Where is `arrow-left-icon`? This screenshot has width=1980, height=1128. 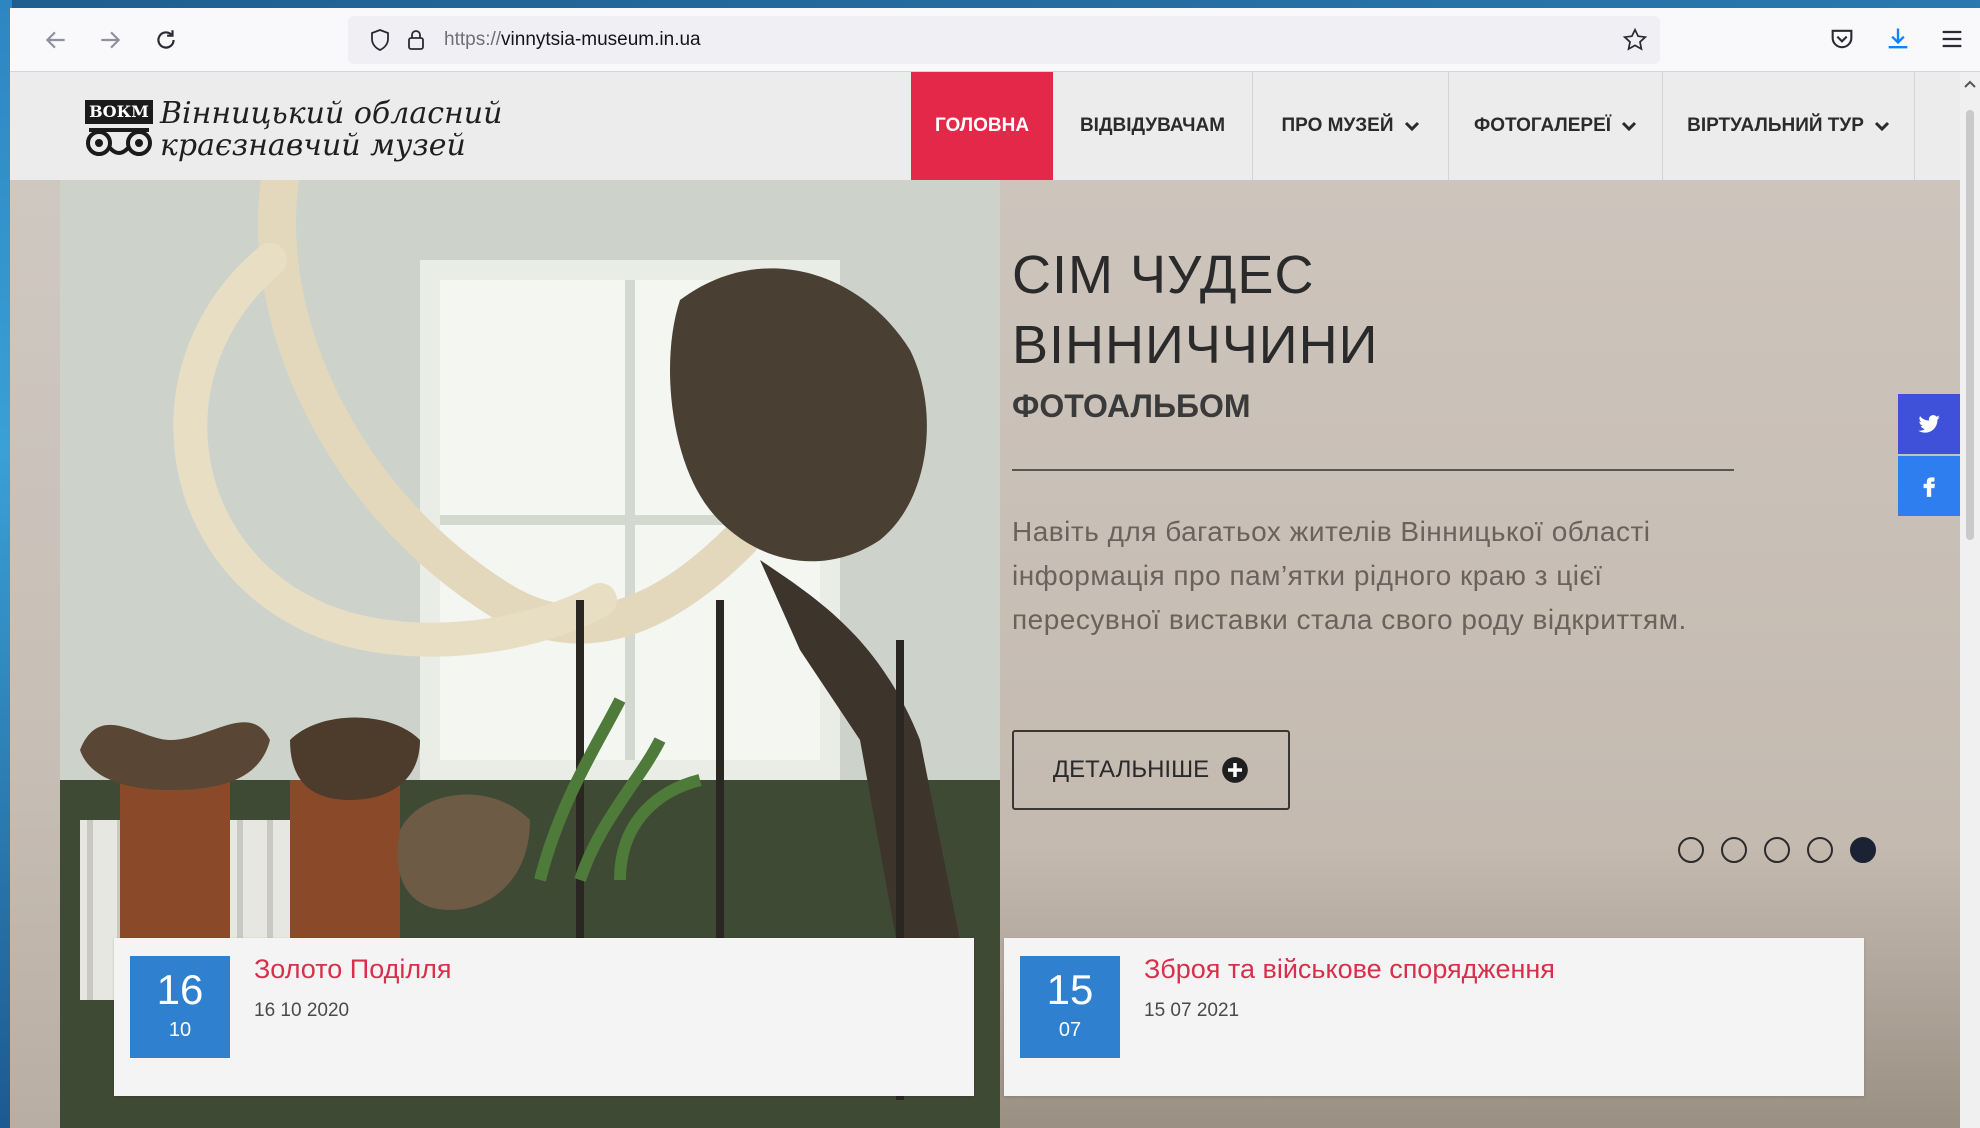 arrow-left-icon is located at coordinates (55, 40).